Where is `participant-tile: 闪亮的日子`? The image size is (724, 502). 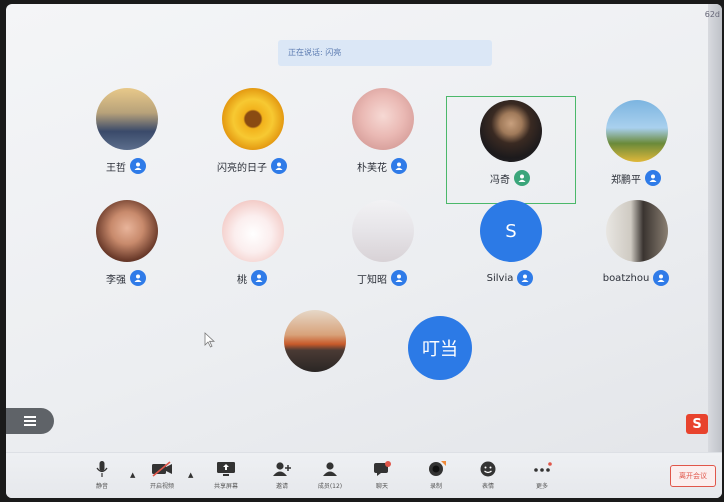
participant-tile: 闪亮的日子 is located at coordinates (252, 136).